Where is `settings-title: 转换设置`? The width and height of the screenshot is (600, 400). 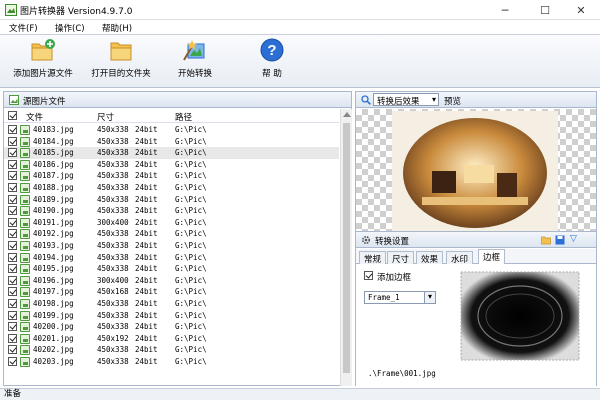 settings-title: 转换设置 is located at coordinates (392, 242).